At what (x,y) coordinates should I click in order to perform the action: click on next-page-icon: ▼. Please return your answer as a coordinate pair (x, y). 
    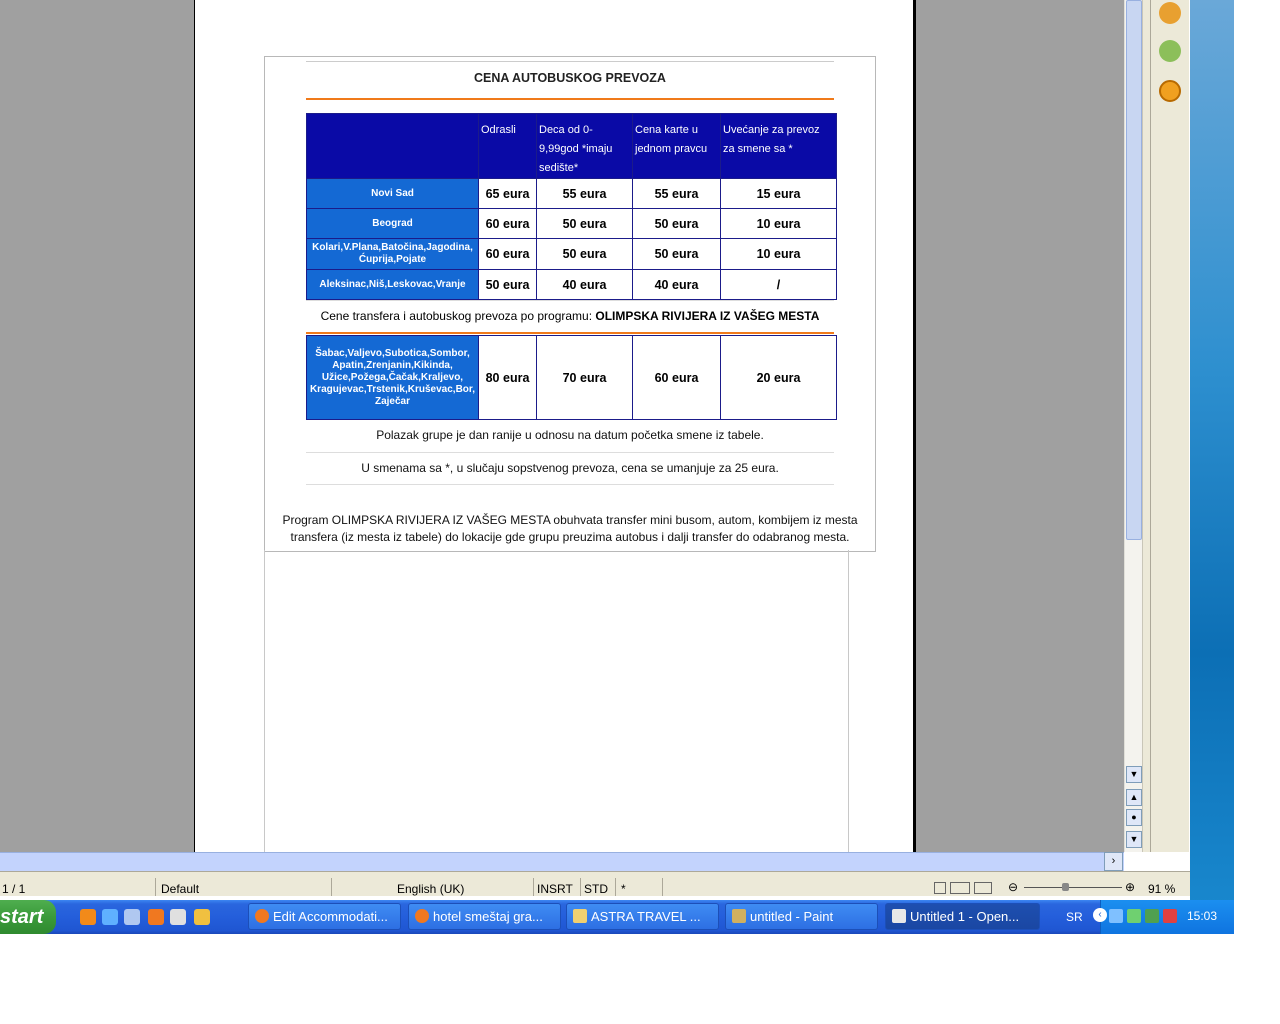
    Looking at the image, I should click on (1134, 839).